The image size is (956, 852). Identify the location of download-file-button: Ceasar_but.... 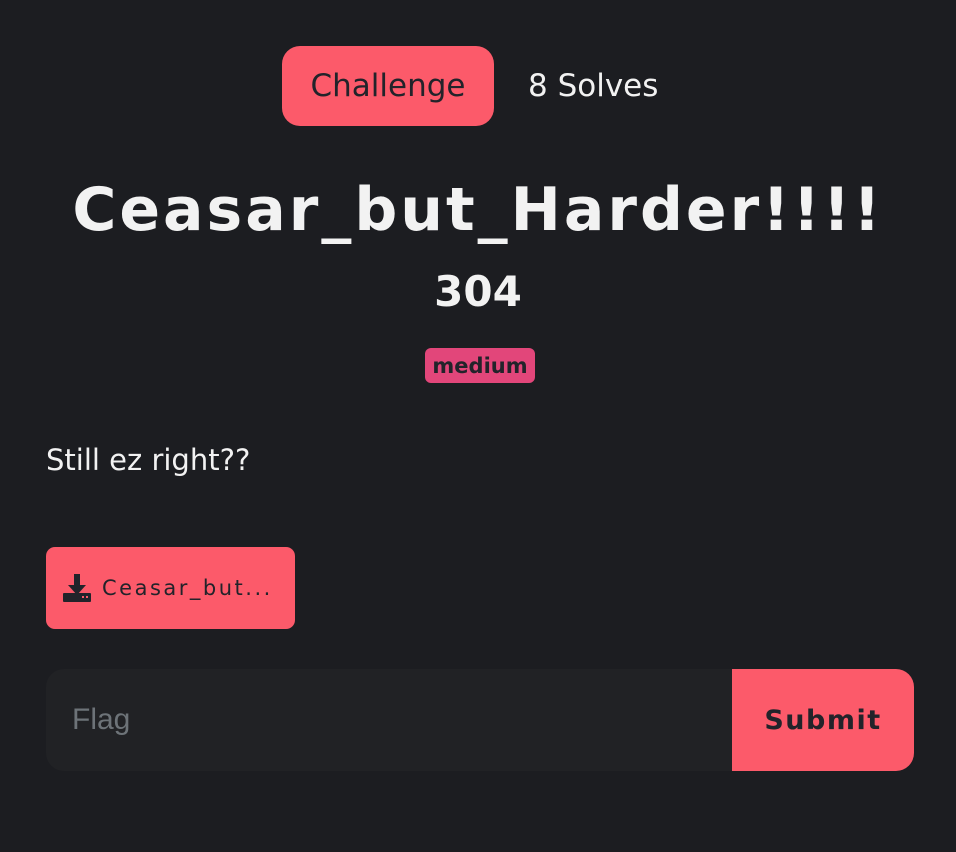
(170, 588).